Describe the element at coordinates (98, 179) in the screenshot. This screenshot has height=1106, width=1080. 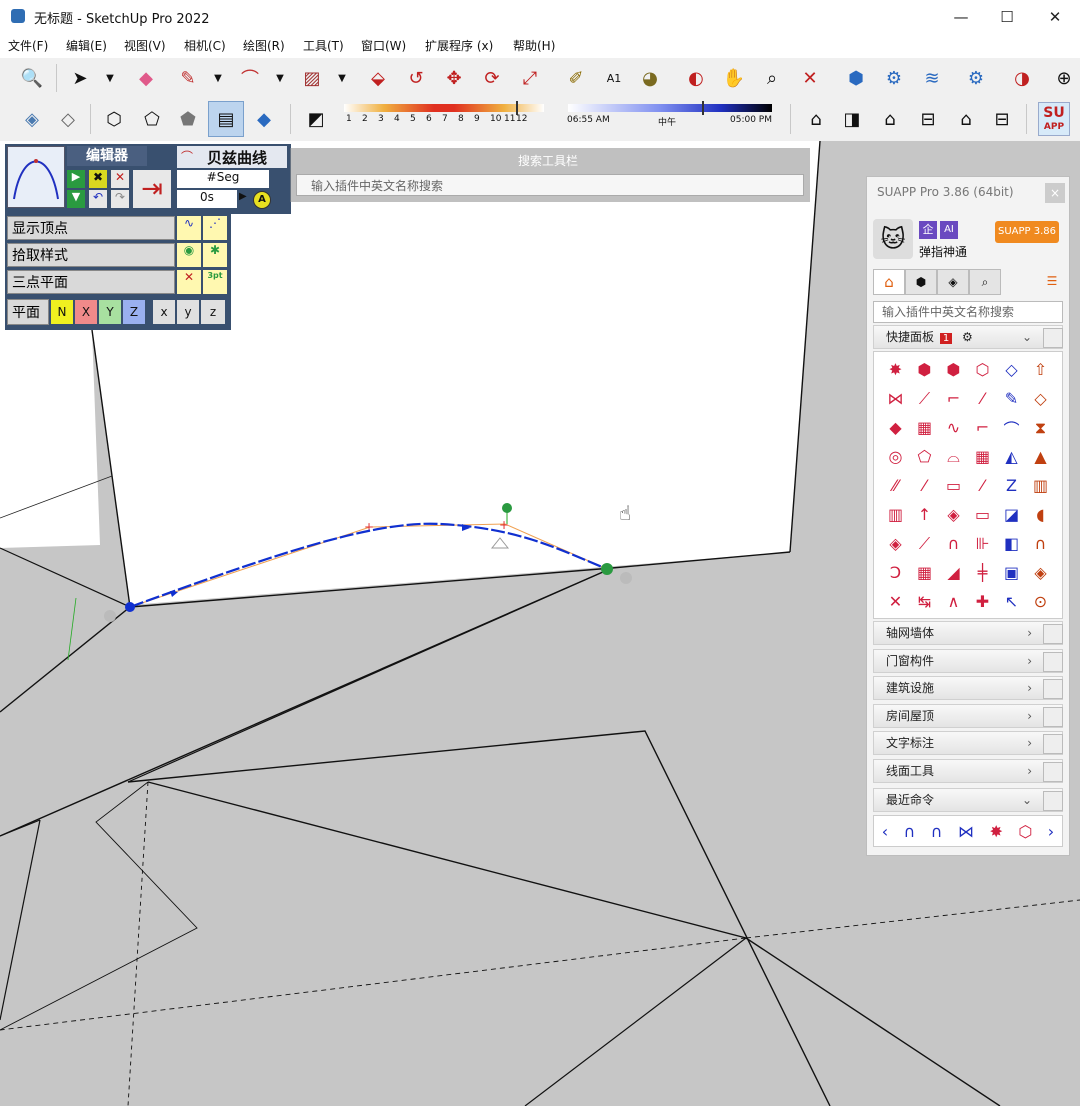
I see `tools-icon: ✖` at that location.